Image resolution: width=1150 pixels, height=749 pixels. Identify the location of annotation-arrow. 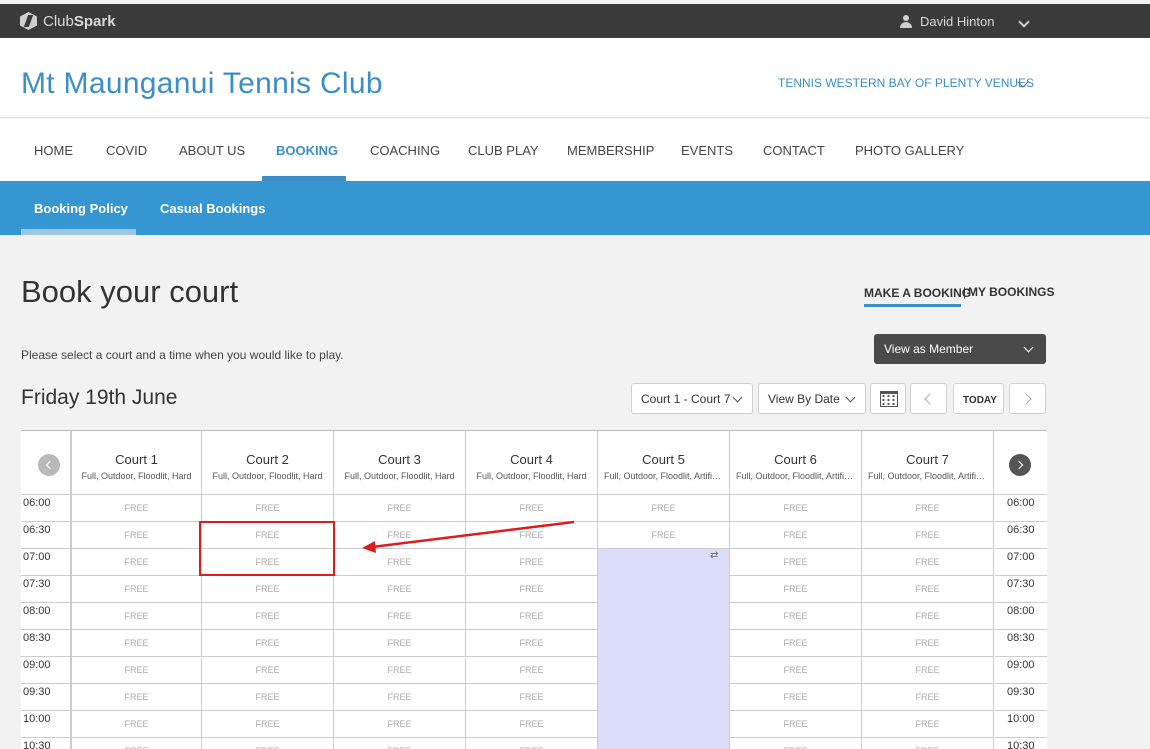
(468, 536).